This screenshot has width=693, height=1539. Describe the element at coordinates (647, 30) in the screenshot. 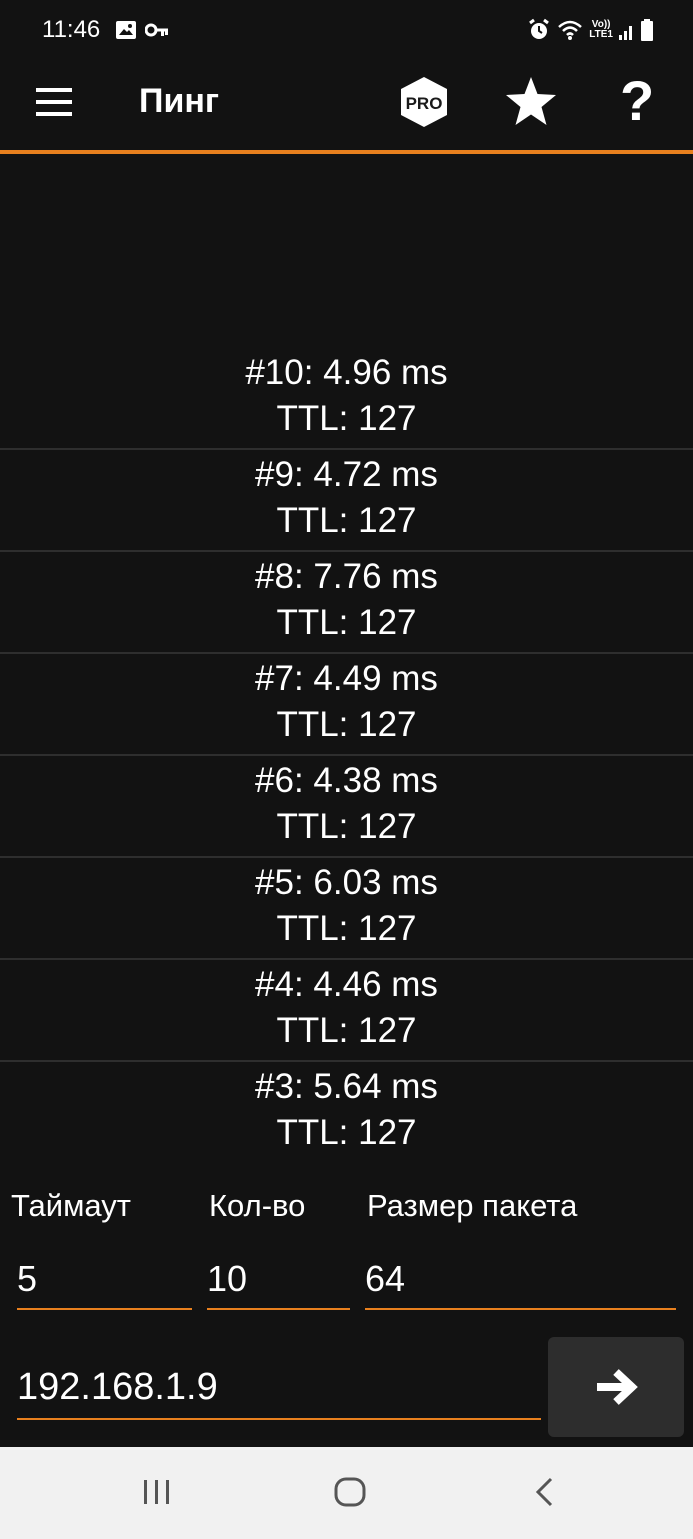

I see `battery-icon` at that location.